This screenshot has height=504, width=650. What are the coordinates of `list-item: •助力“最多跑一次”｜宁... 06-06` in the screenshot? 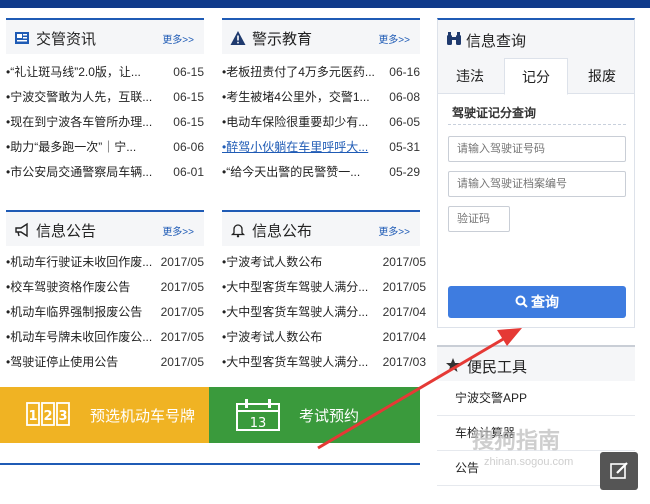 It's located at (105, 147).